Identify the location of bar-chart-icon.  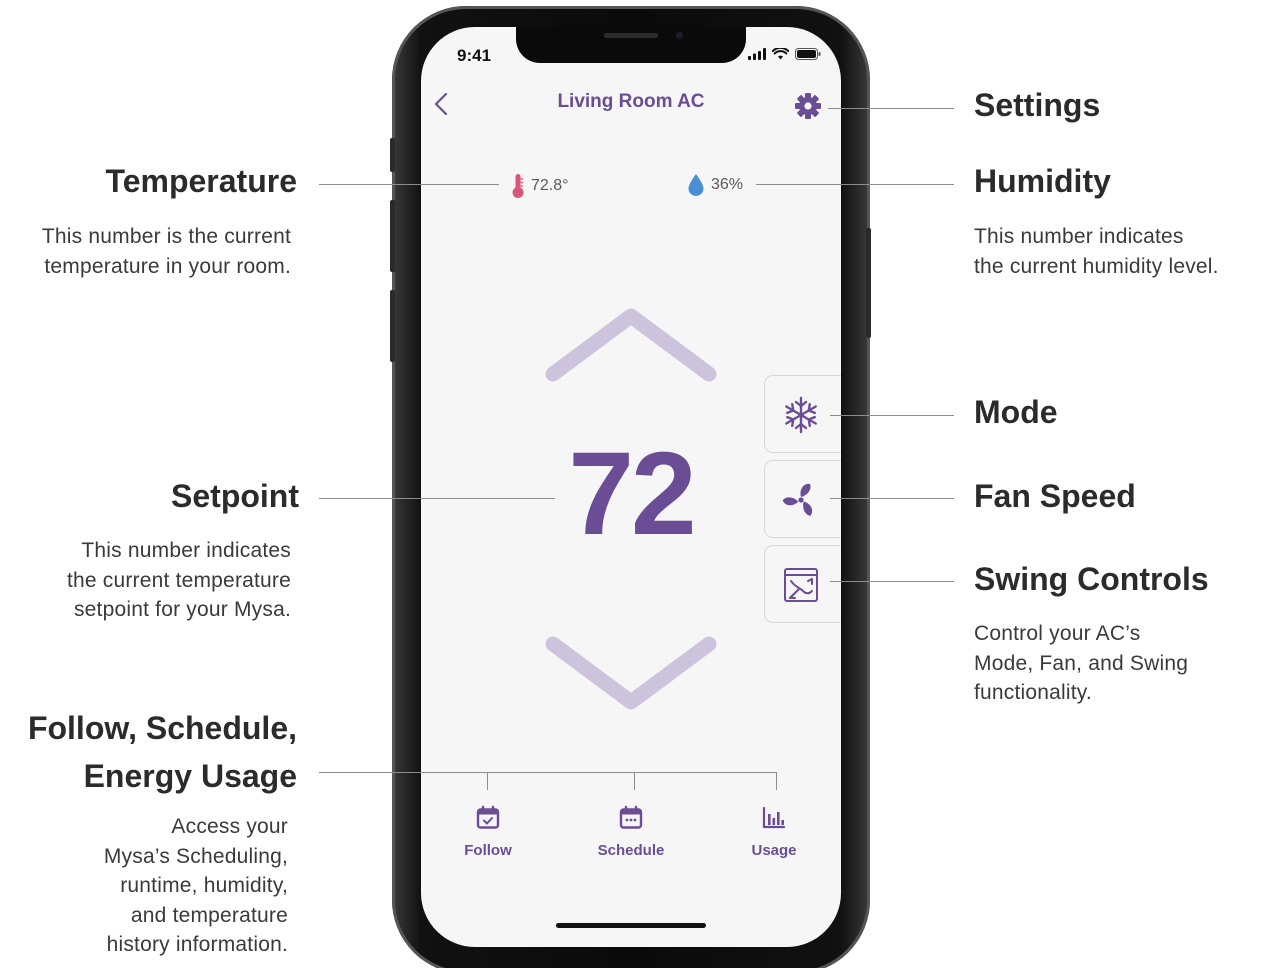
(774, 817).